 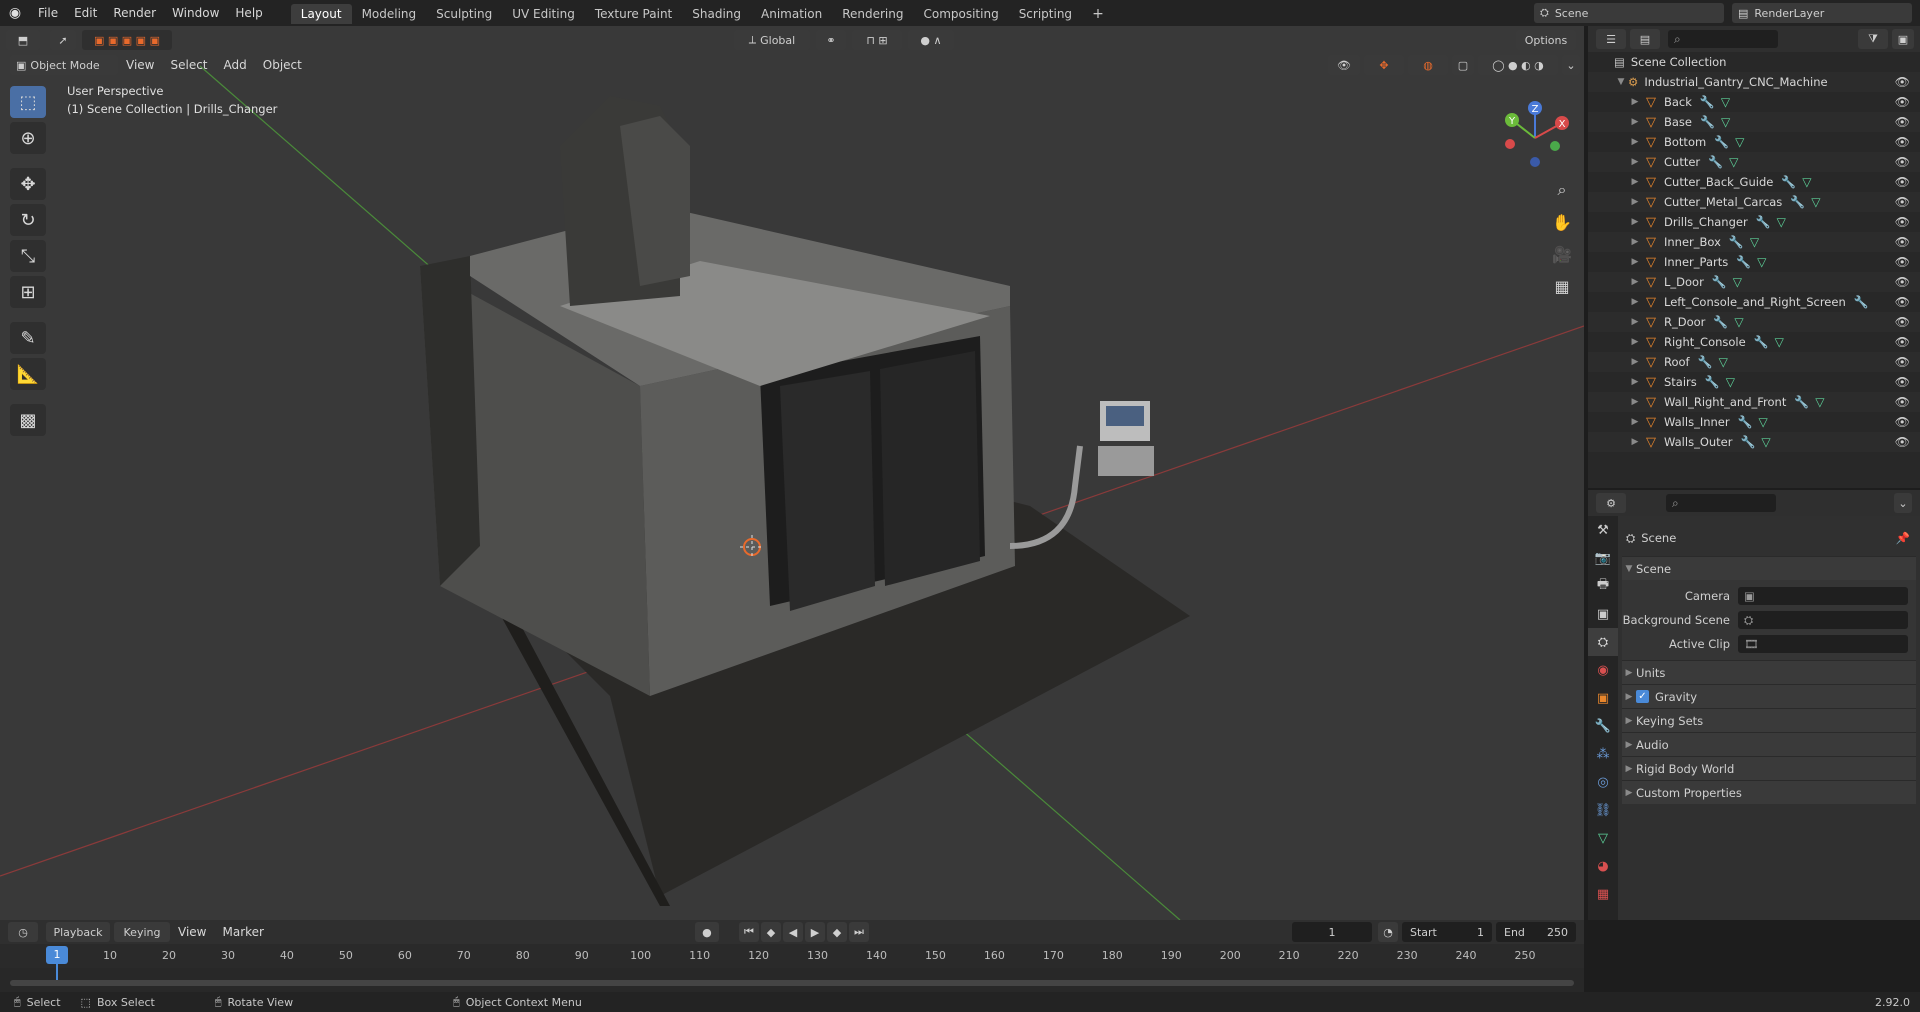 What do you see at coordinates (1562, 254) in the screenshot?
I see `camera-view-button: 🎥` at bounding box center [1562, 254].